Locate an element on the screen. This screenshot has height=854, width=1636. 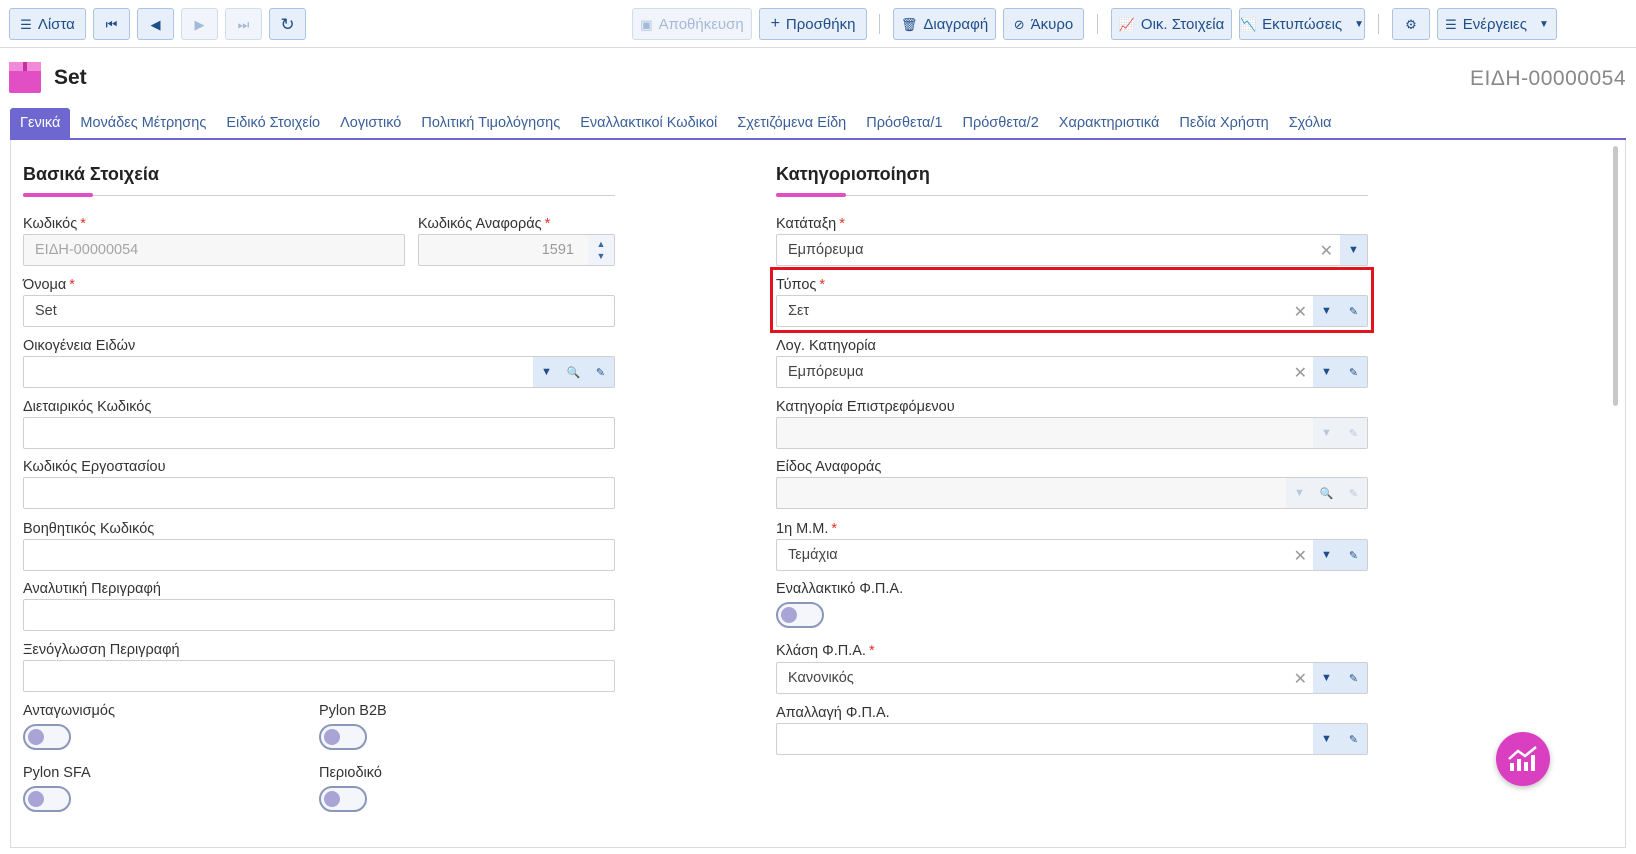
financials-button: 📈 Οικ. Στοιχεία is located at coordinates (1171, 24).